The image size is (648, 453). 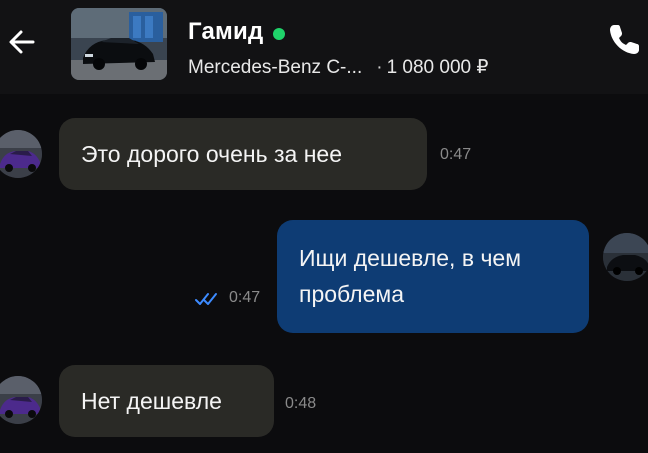 I want to click on listing-price: 1 080 000 ₽, so click(x=437, y=67).